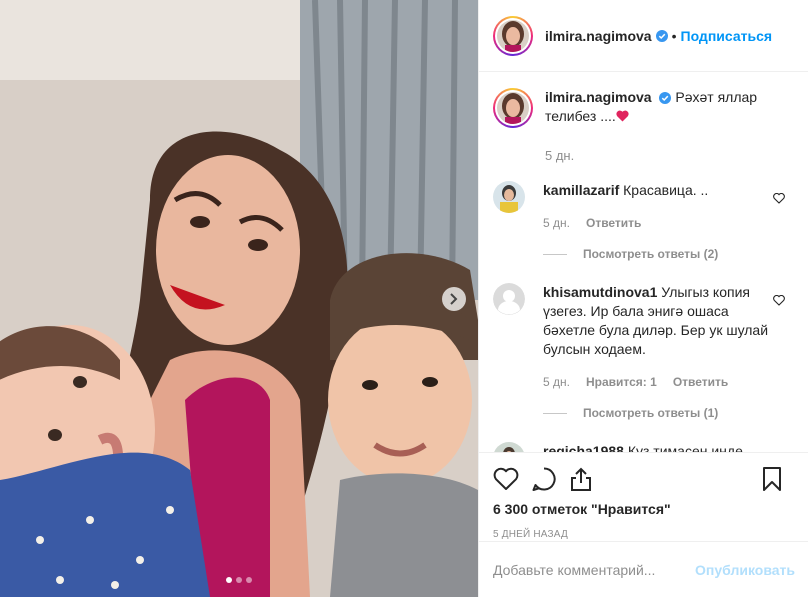 This screenshot has height=597, width=808. Describe the element at coordinates (651, 413) in the screenshot. I see `view-replies-label: Посмотреть ответы (1)` at that location.